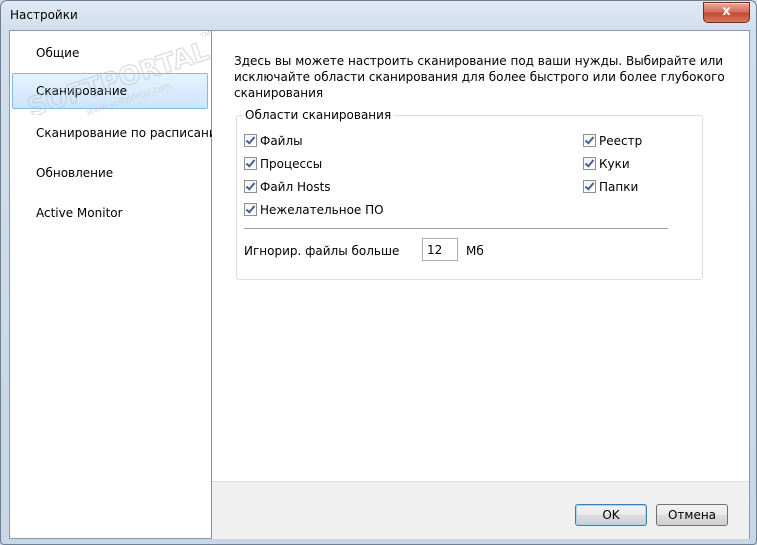  What do you see at coordinates (456, 229) in the screenshot?
I see `separator` at bounding box center [456, 229].